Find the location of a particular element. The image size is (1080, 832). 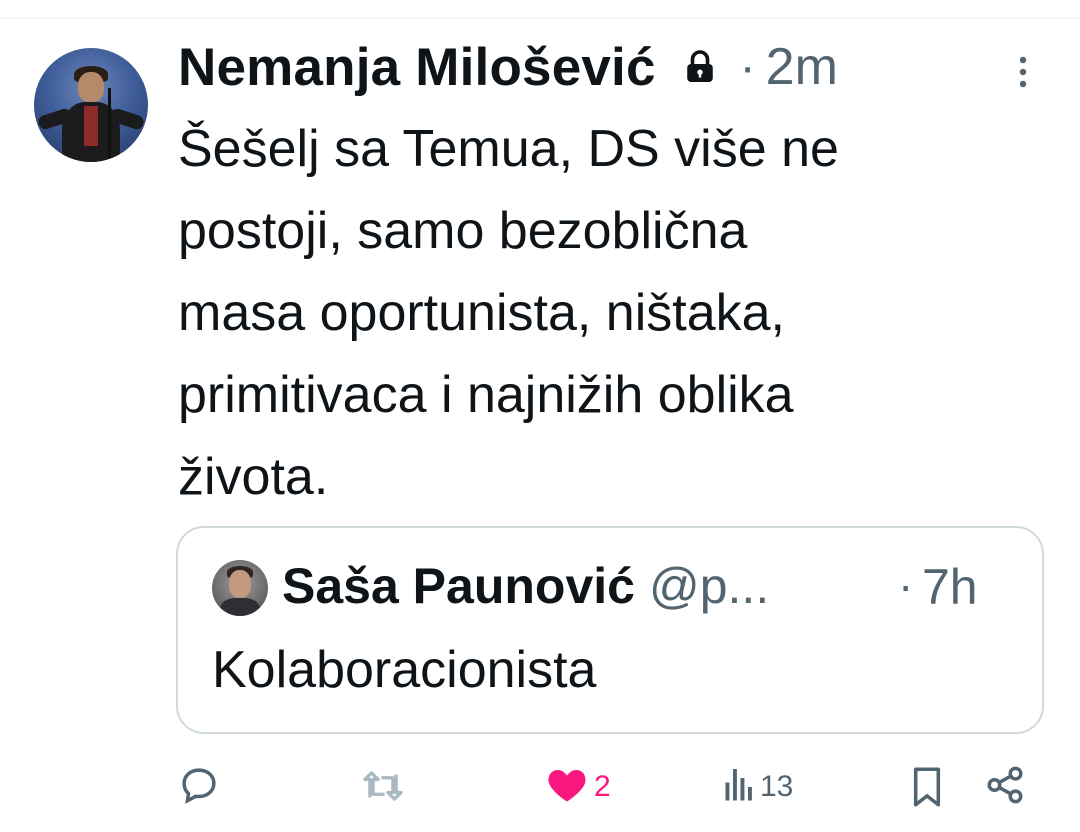

quote-author-name: Saša Paunović is located at coordinates (458, 586).